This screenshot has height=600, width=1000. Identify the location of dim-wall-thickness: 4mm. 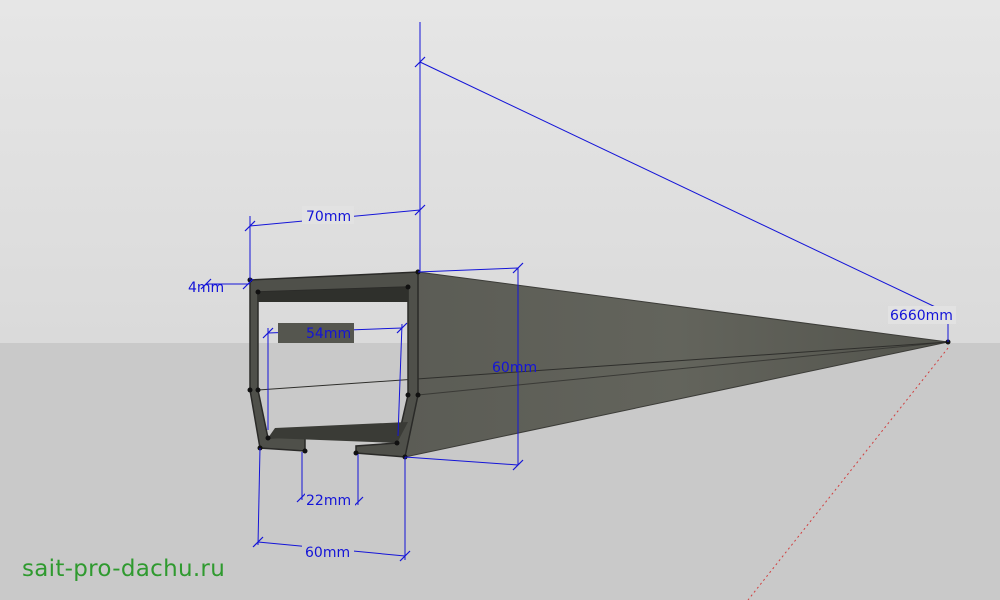
(206, 288).